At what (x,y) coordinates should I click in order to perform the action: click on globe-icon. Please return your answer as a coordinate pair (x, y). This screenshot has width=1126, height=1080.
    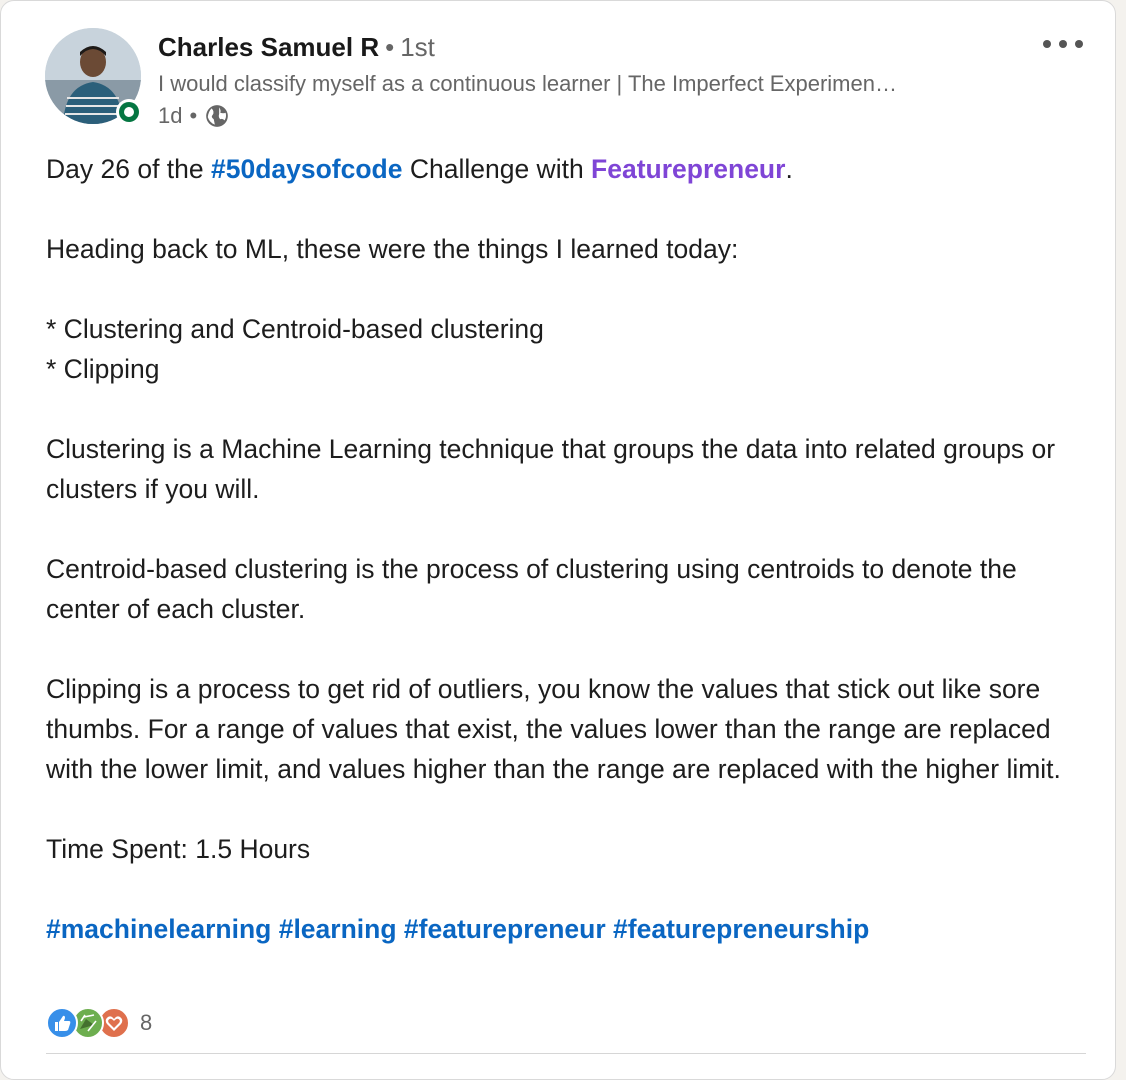
    Looking at the image, I should click on (217, 116).